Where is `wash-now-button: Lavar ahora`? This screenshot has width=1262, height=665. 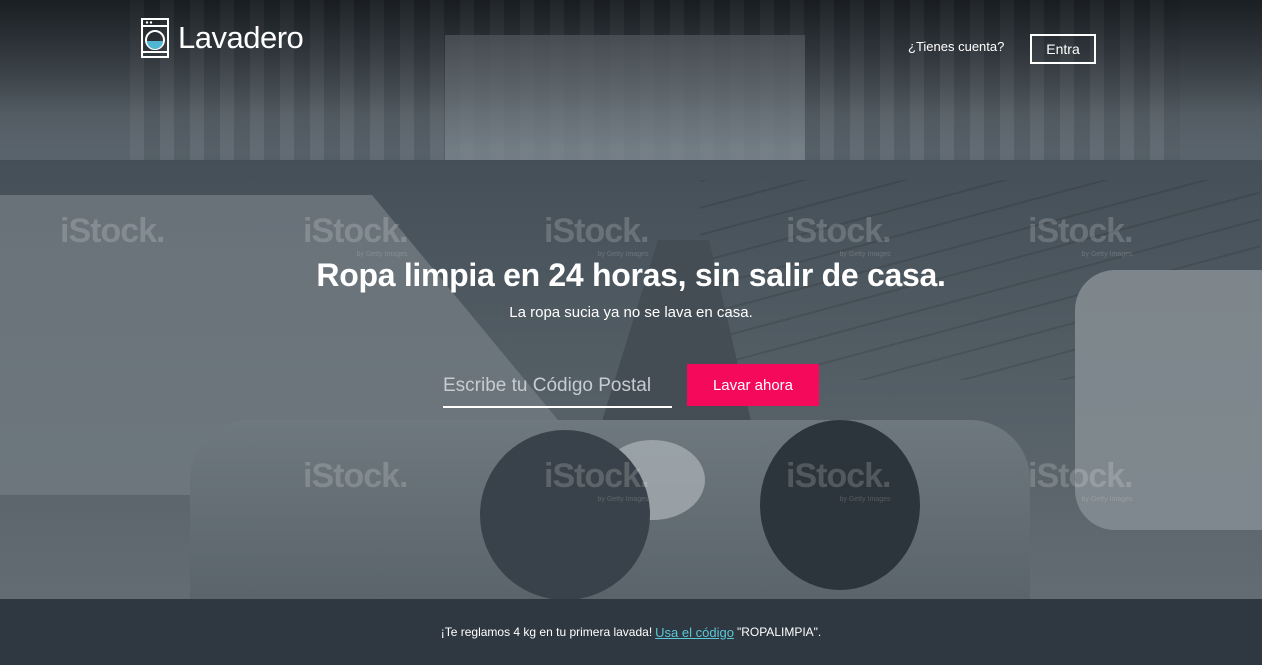 wash-now-button: Lavar ahora is located at coordinates (753, 385).